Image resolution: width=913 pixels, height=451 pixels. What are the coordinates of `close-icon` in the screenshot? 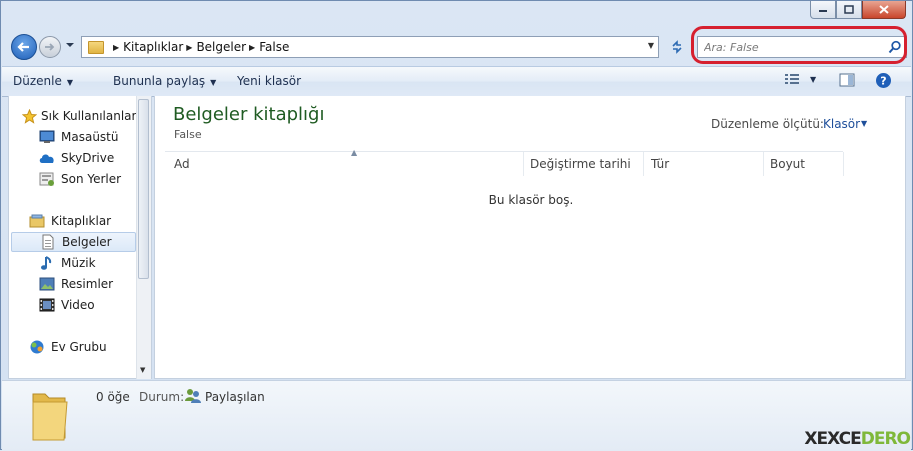 It's located at (884, 9).